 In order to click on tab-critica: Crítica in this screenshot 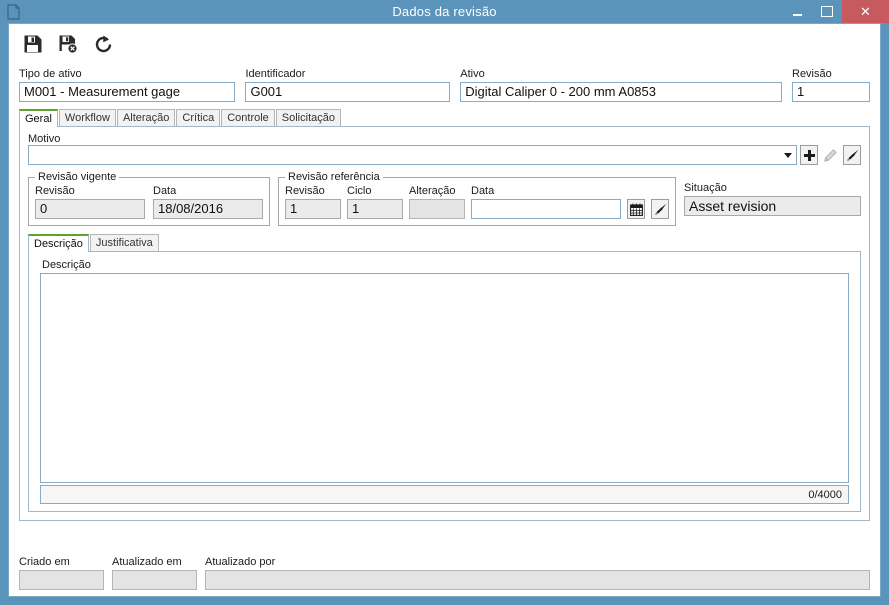, I will do `click(198, 117)`.